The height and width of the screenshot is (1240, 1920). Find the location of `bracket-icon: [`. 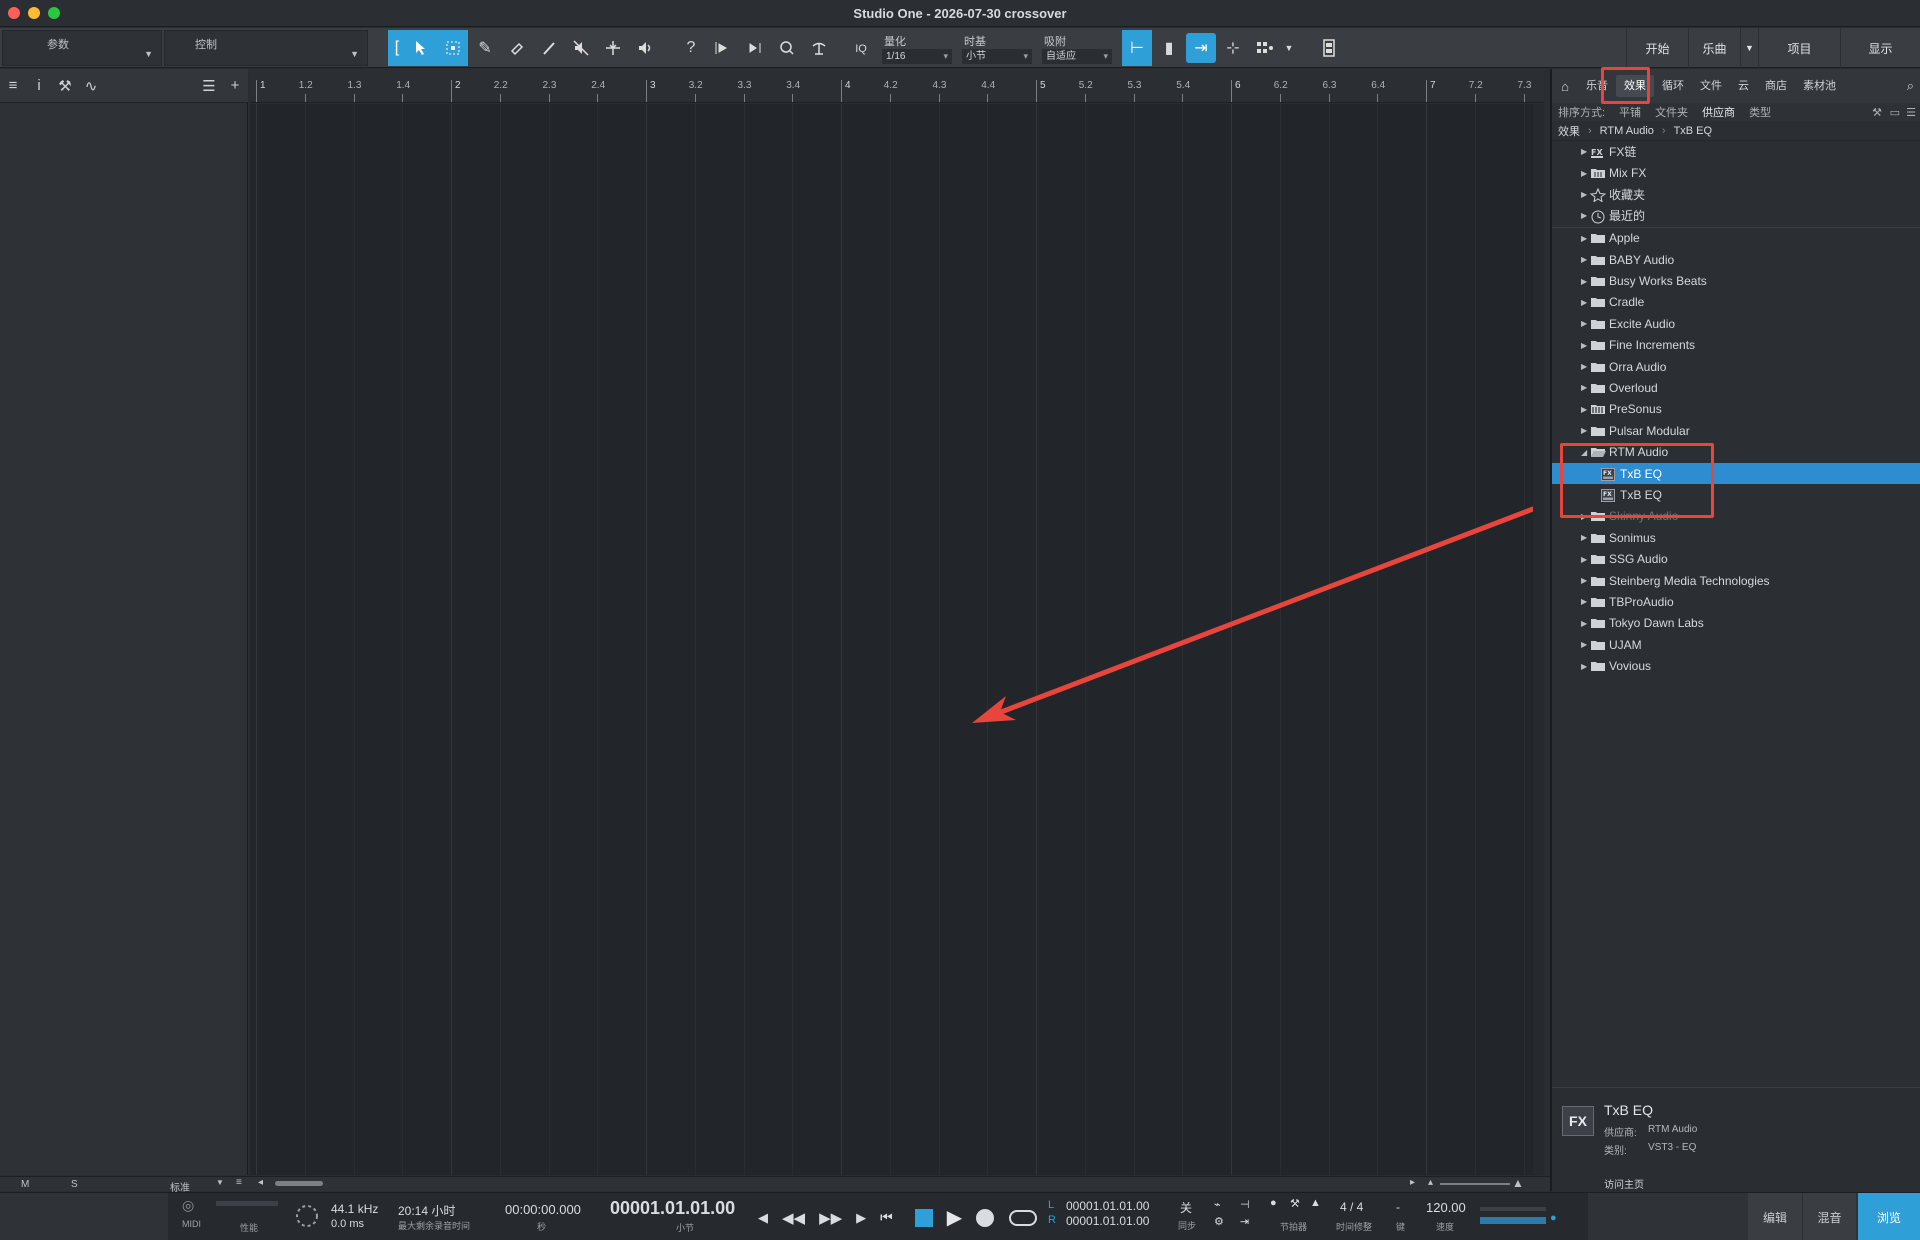

bracket-icon: [ is located at coordinates (397, 48).